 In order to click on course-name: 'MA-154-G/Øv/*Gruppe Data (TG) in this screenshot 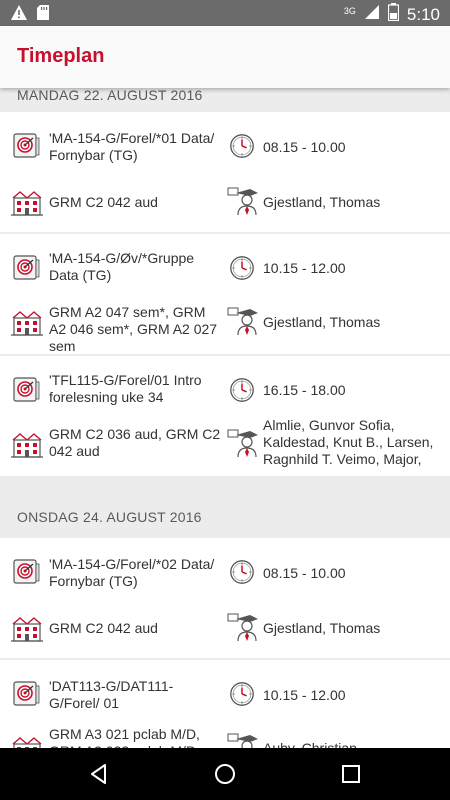, I will do `click(122, 266)`.